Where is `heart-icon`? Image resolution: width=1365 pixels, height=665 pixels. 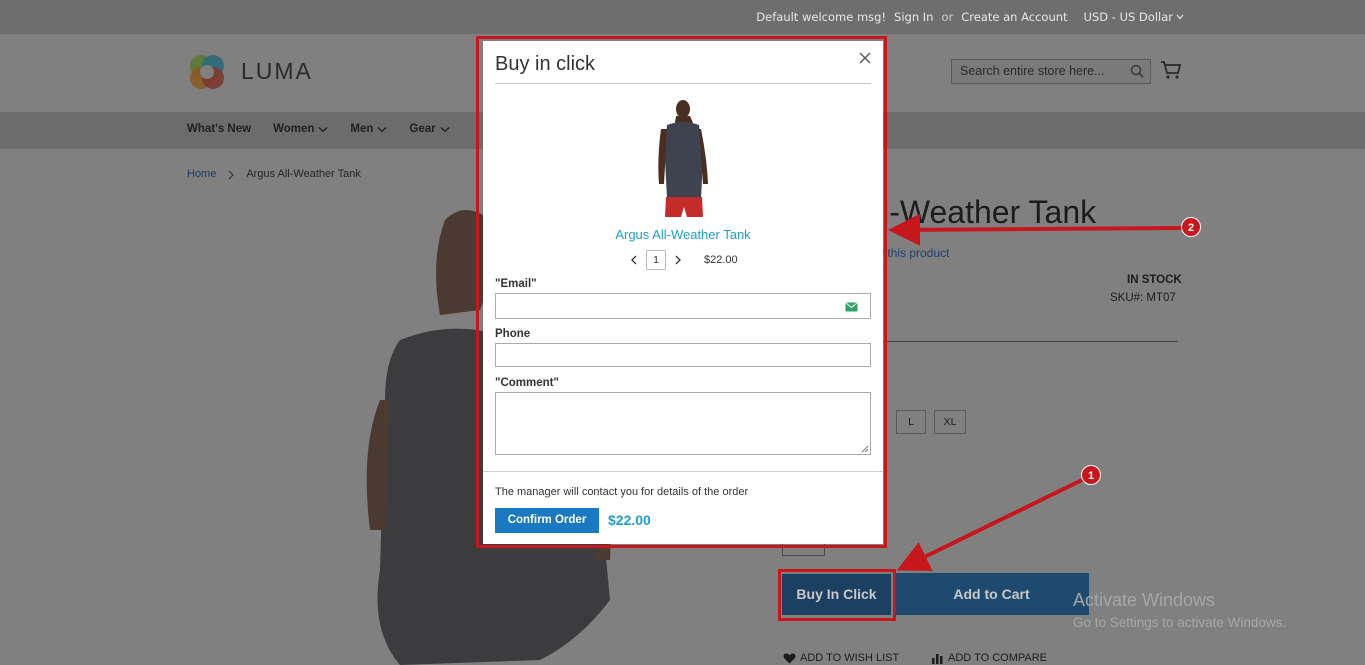
heart-icon is located at coordinates (789, 657).